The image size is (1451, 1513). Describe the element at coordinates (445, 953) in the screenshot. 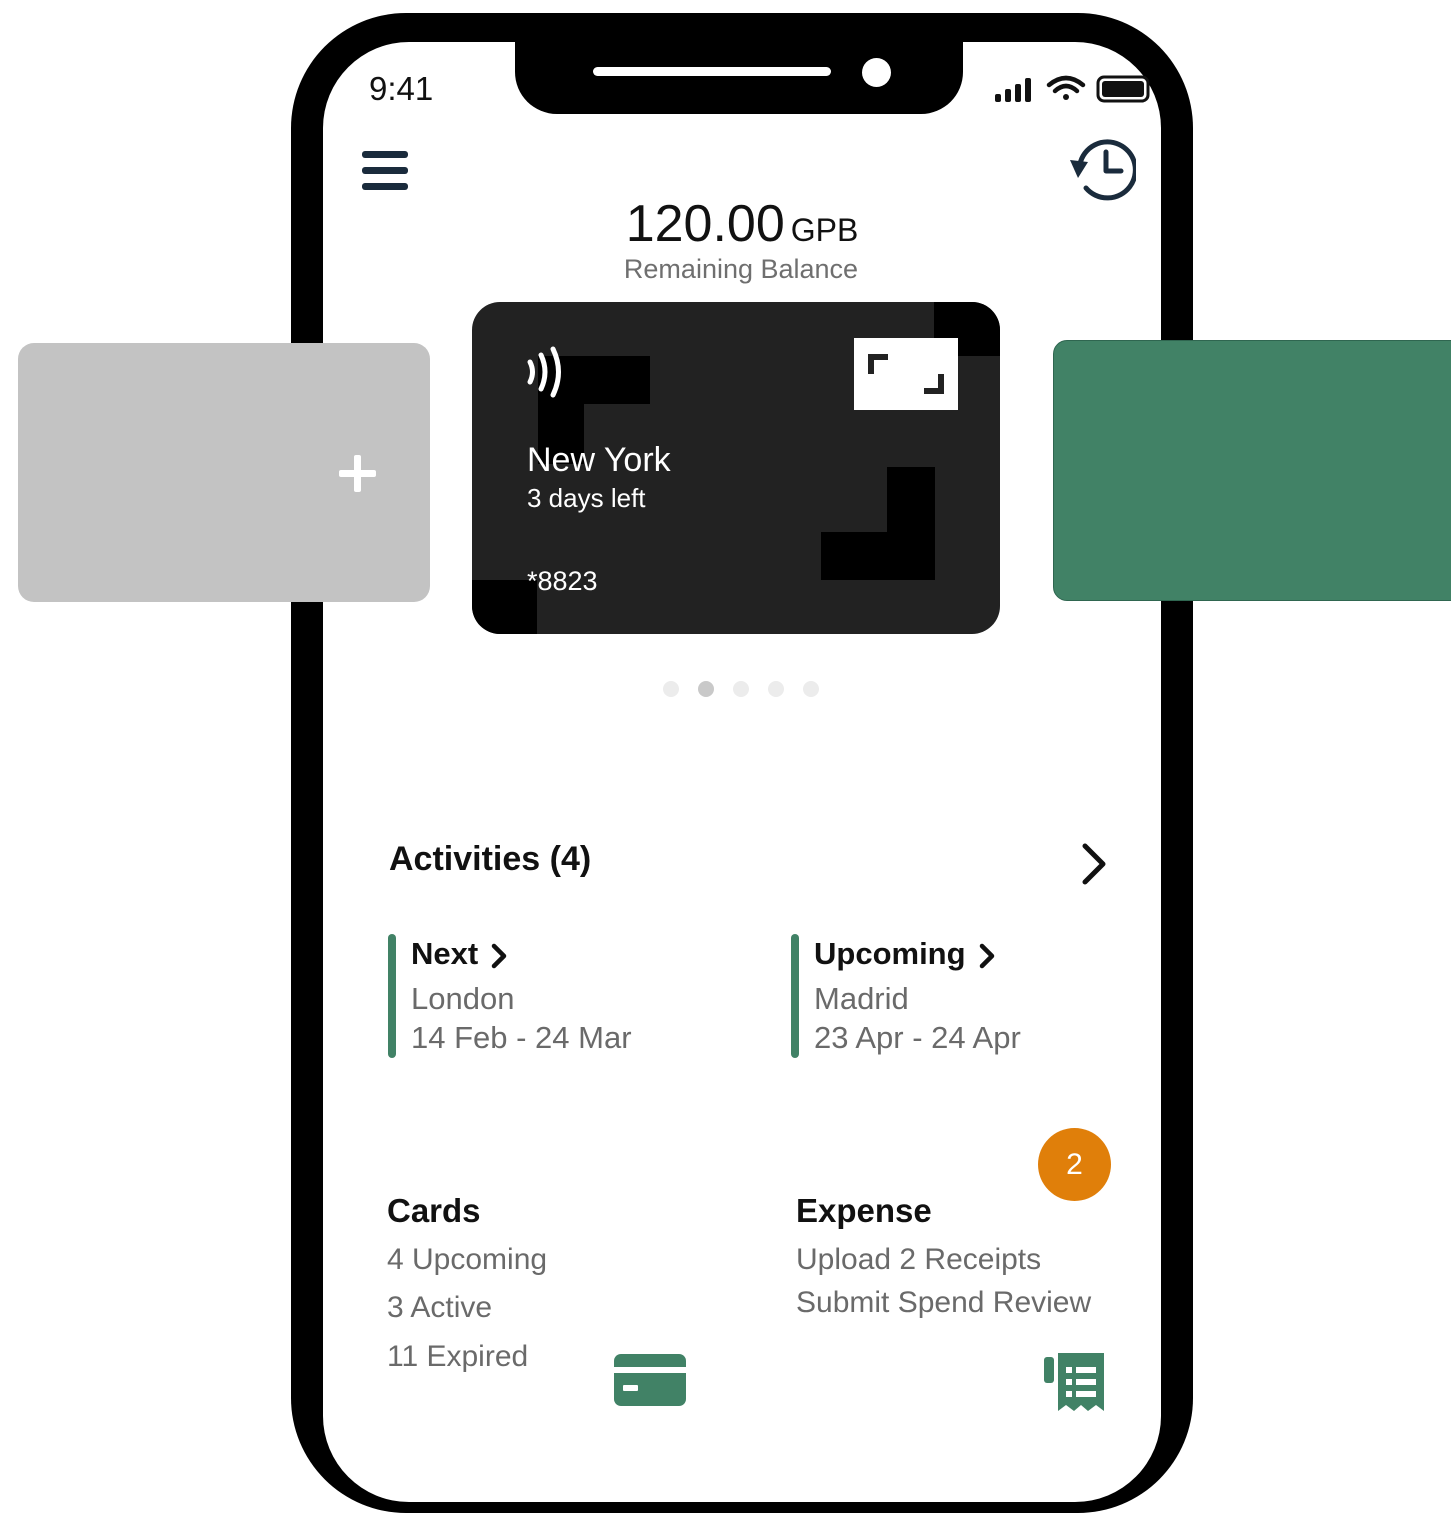

I see `next-trip-label: Next` at that location.